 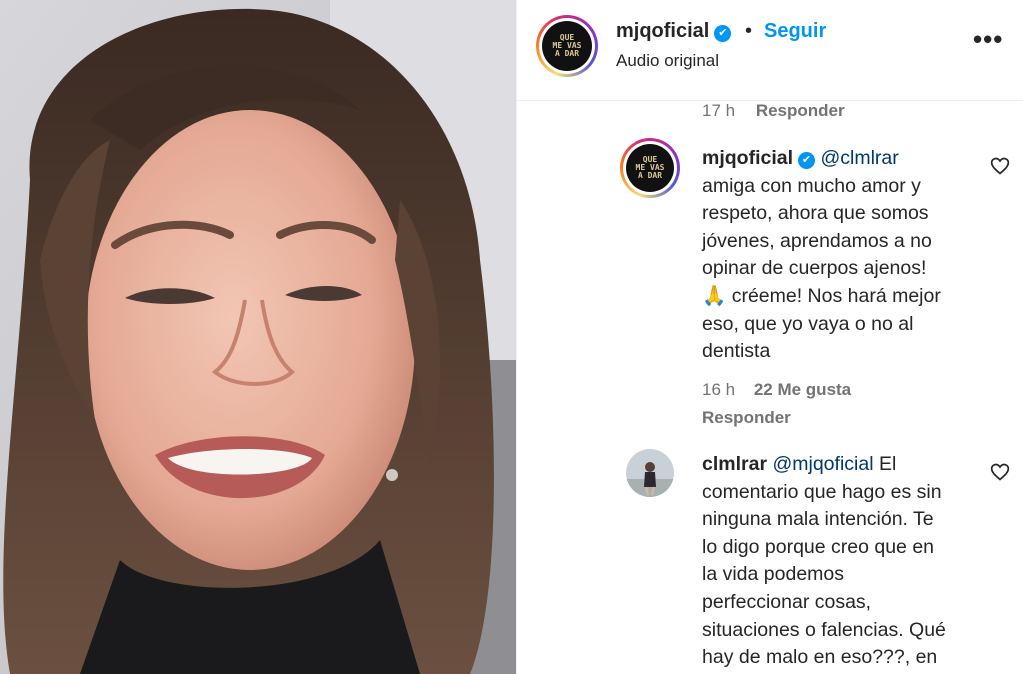 What do you see at coordinates (719, 110) in the screenshot?
I see `comment-time: 17 h` at bounding box center [719, 110].